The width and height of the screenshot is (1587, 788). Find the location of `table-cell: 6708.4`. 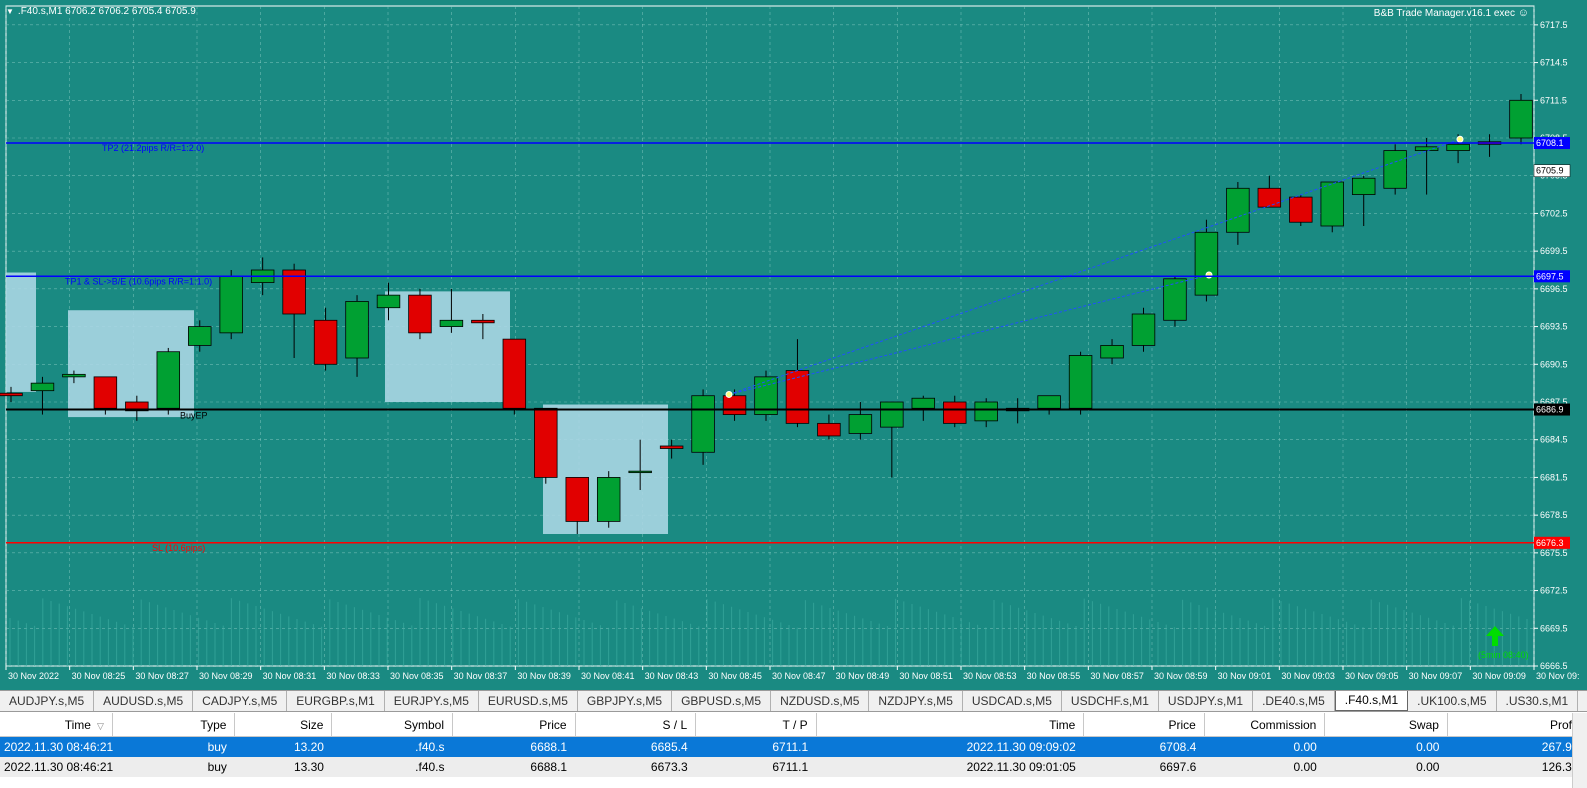

table-cell: 6708.4 is located at coordinates (1144, 746).